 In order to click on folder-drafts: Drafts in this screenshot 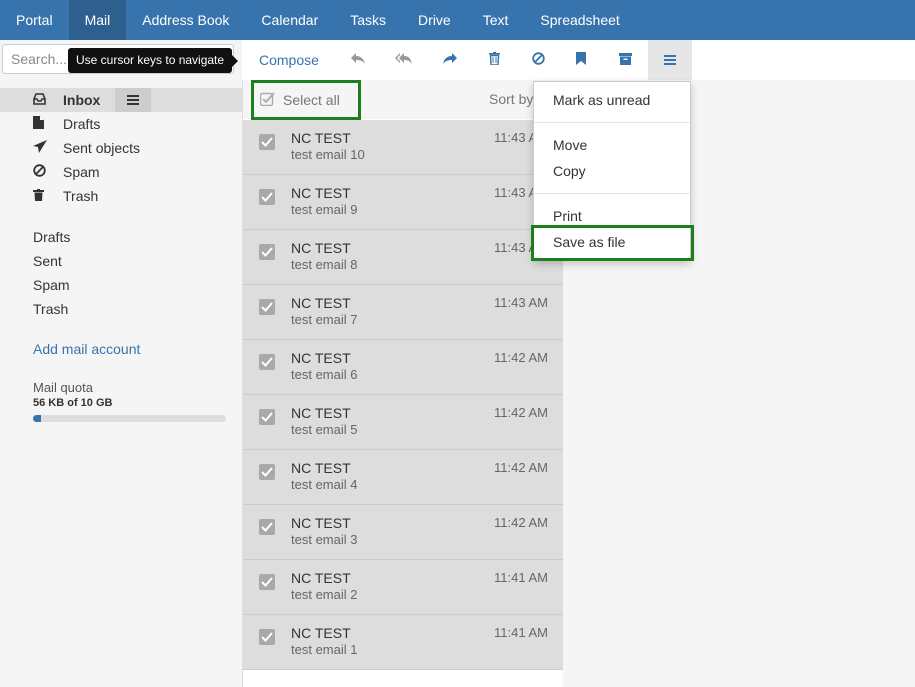, I will do `click(121, 124)`.